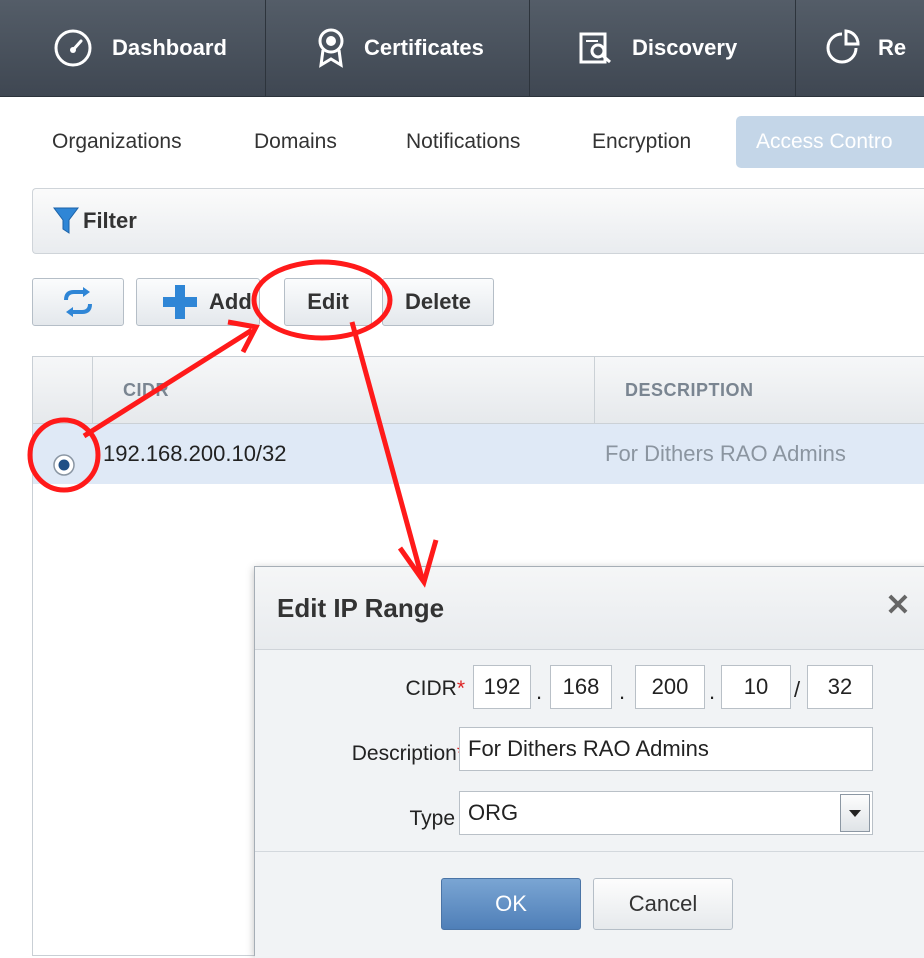 This screenshot has height=958, width=924. I want to click on nav-tab-dashboard: Dashboard, so click(133, 48).